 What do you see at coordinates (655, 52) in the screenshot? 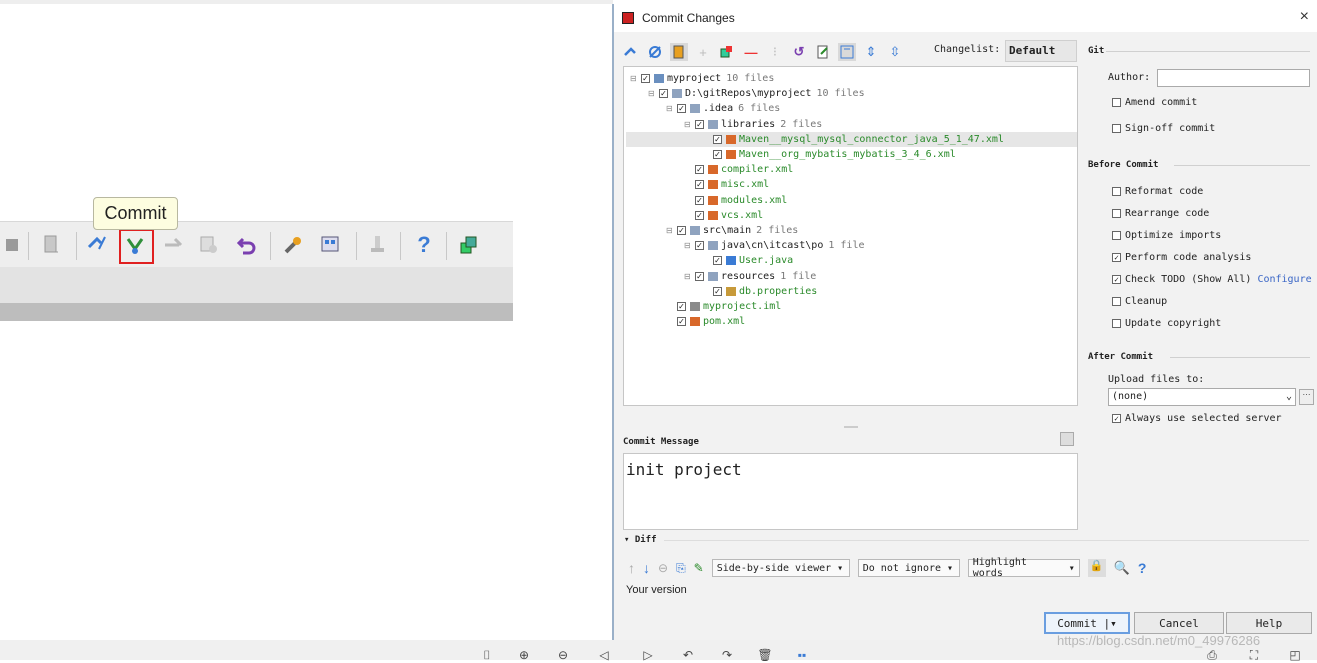
I see `revert-icon` at bounding box center [655, 52].